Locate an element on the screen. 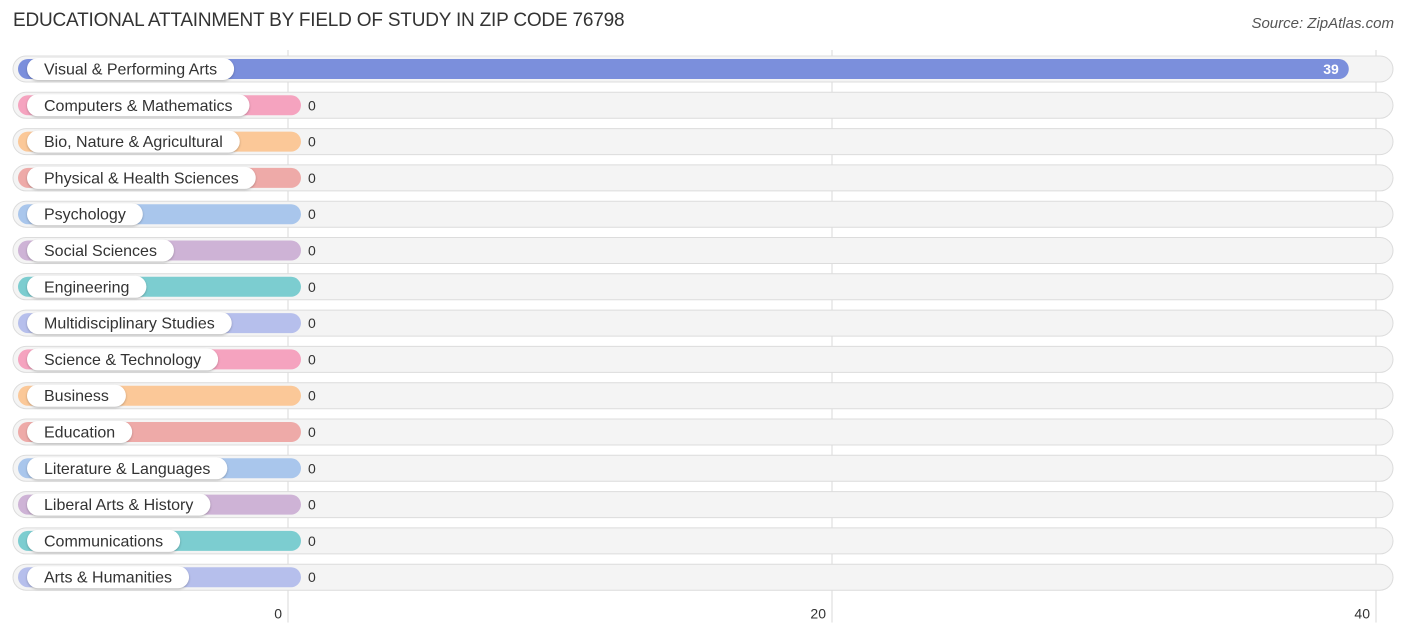  category-label: Physical & Health Sciences is located at coordinates (141, 178).